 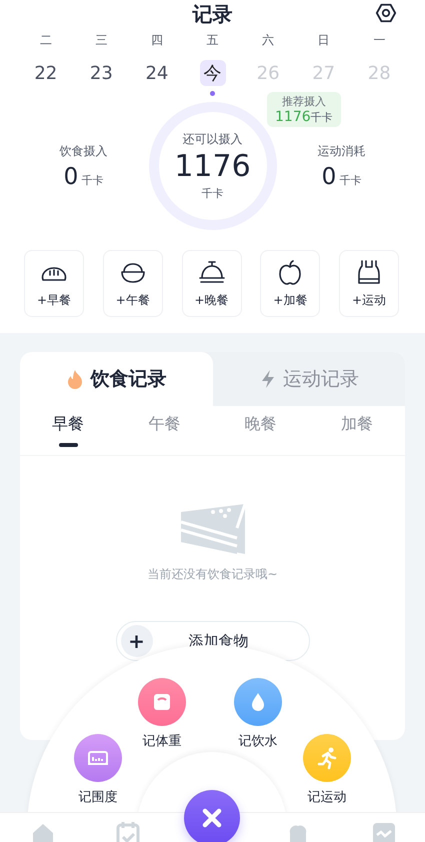 I want to click on intake-value: 0, so click(x=71, y=177).